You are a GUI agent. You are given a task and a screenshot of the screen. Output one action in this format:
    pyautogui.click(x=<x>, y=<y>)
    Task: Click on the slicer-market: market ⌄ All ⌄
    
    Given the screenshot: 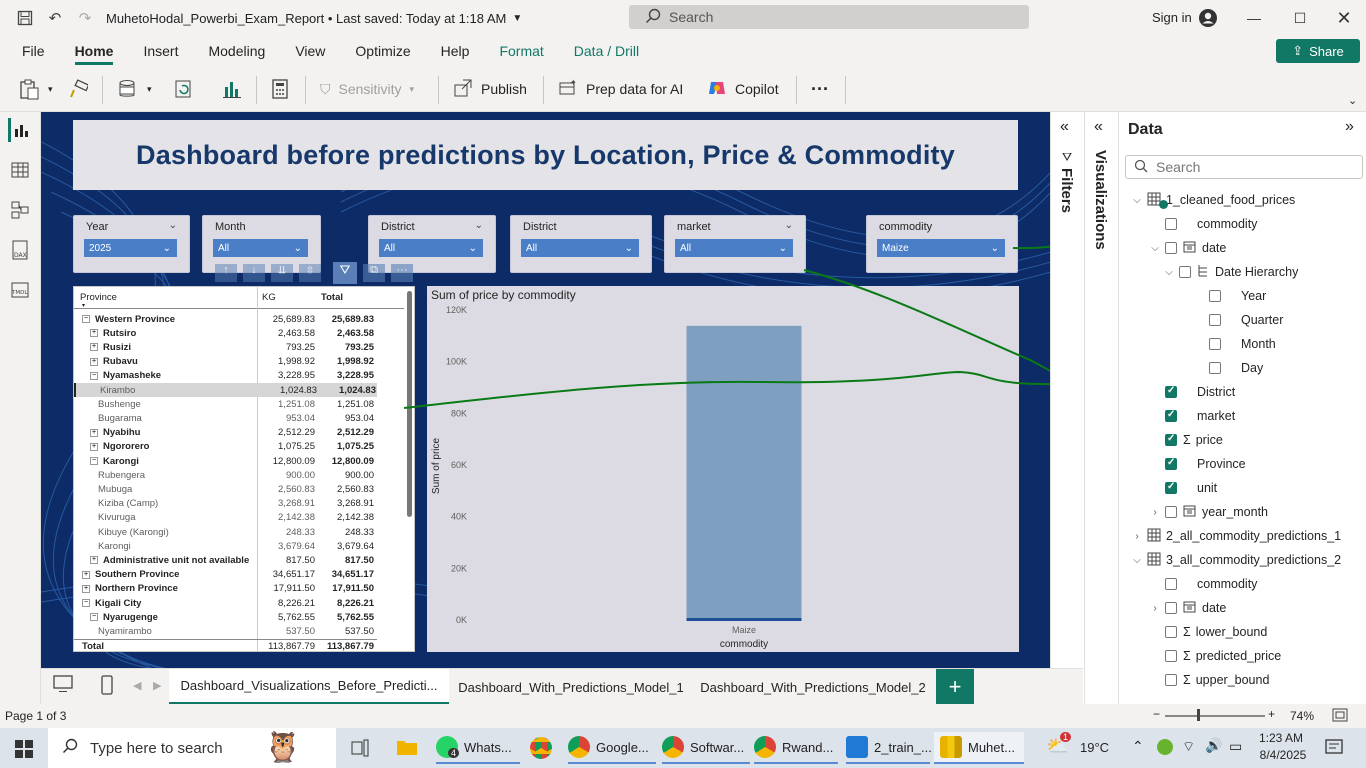 What is the action you would take?
    pyautogui.click(x=735, y=244)
    